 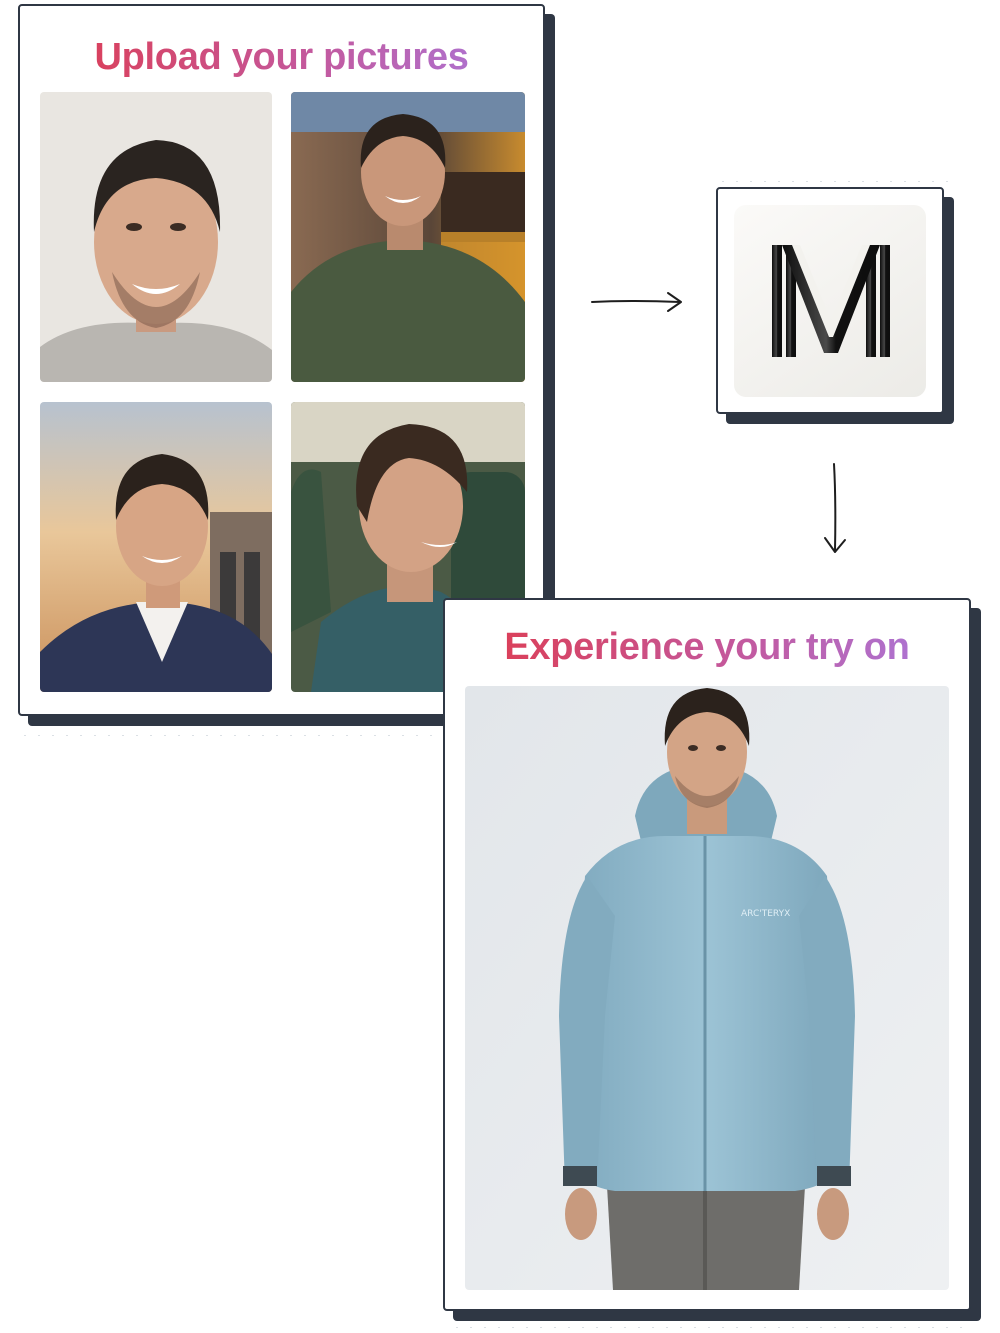 What do you see at coordinates (835, 508) in the screenshot?
I see `arrow-down-icon` at bounding box center [835, 508].